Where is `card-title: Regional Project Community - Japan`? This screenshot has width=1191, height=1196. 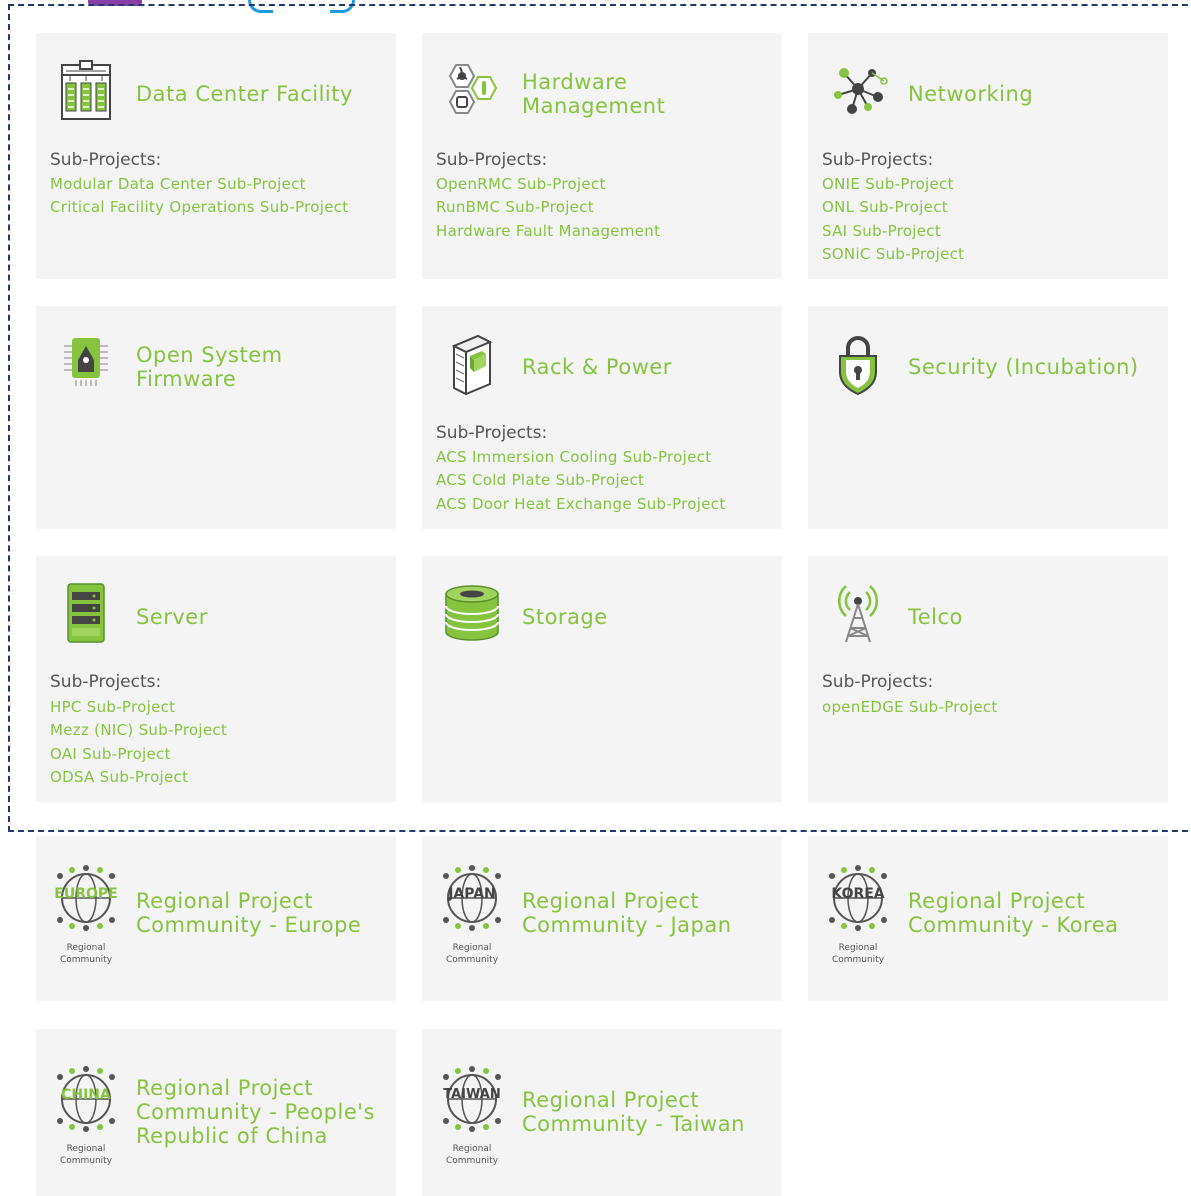 card-title: Regional Project Community - Japan is located at coordinates (637, 913).